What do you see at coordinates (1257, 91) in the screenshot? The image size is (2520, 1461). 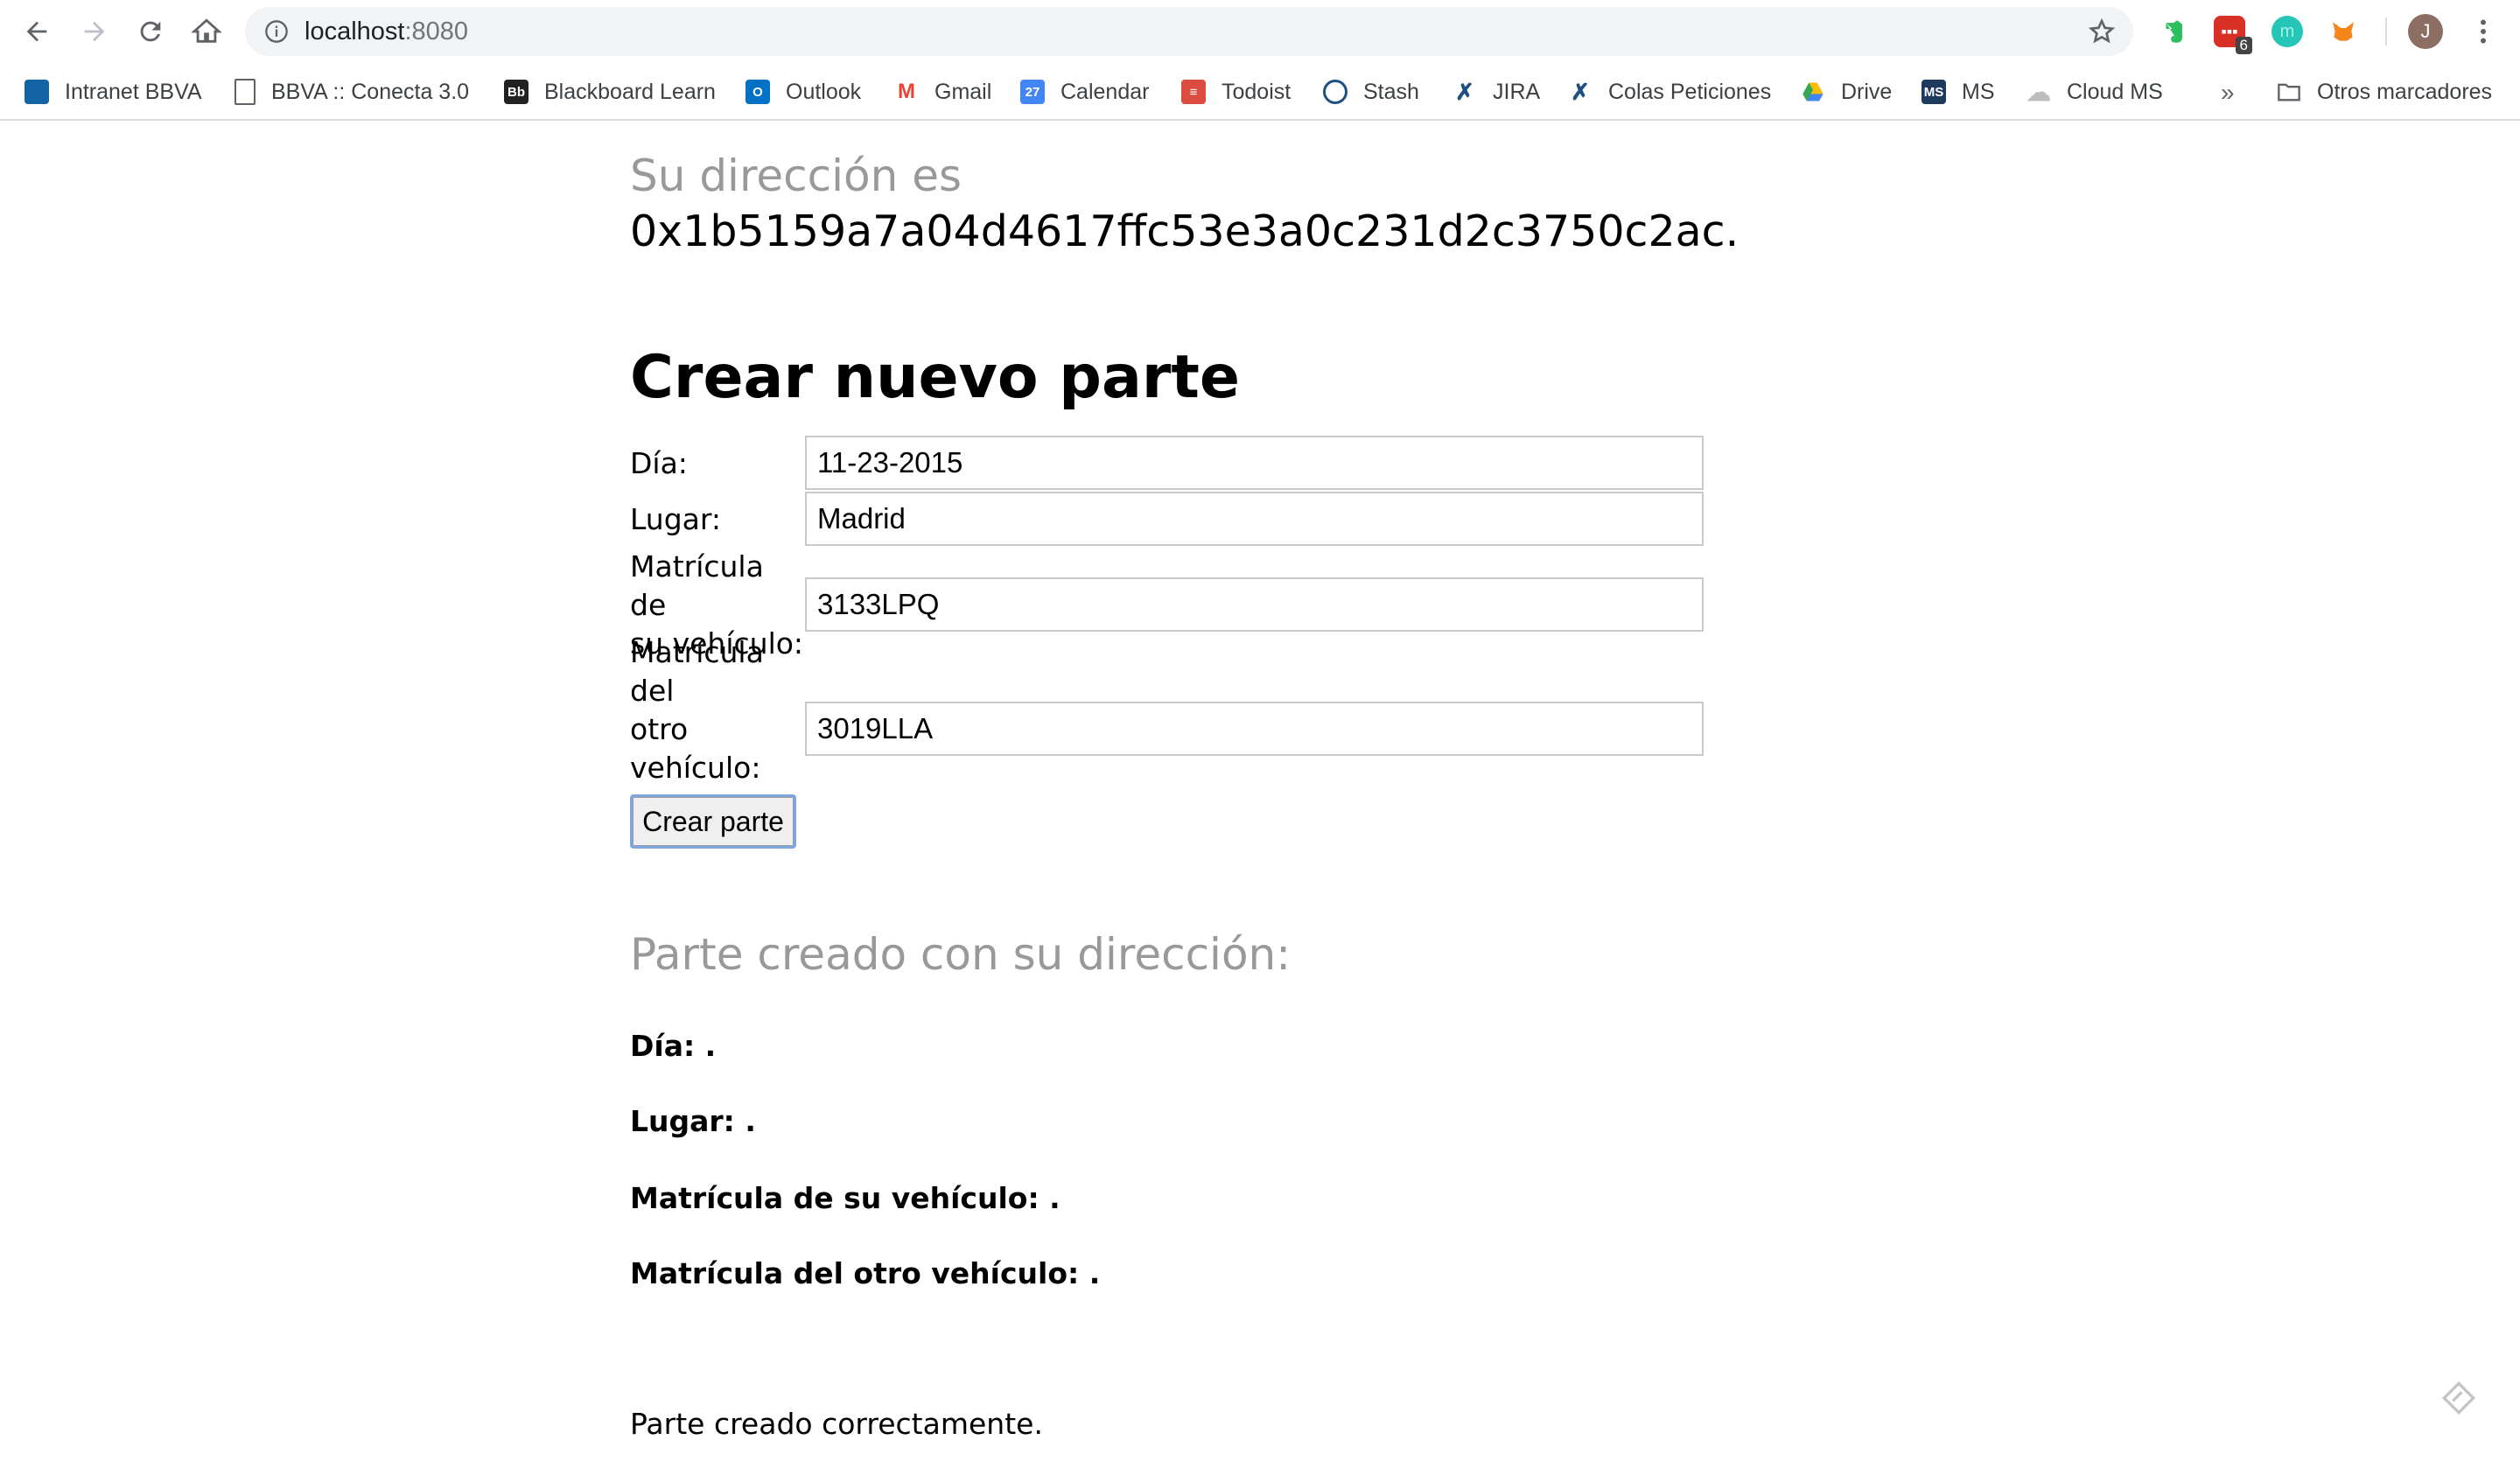 I see `bookmark-label: Todoist` at bounding box center [1257, 91].